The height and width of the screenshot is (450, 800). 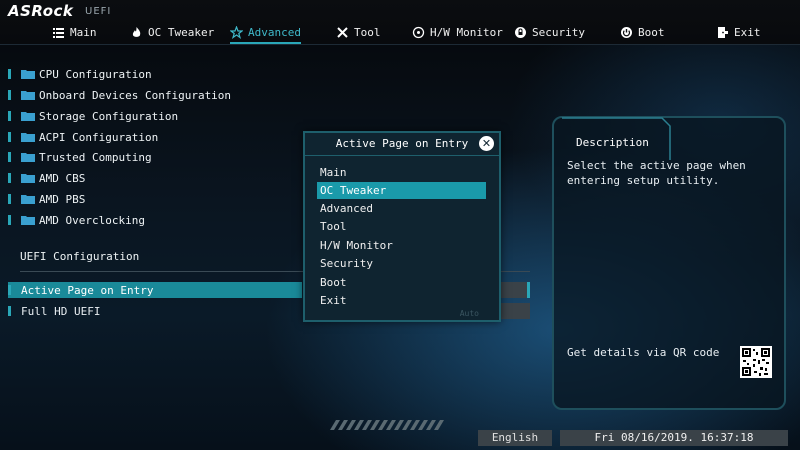 What do you see at coordinates (87, 290) in the screenshot?
I see `option-label: Active Page on Entry` at bounding box center [87, 290].